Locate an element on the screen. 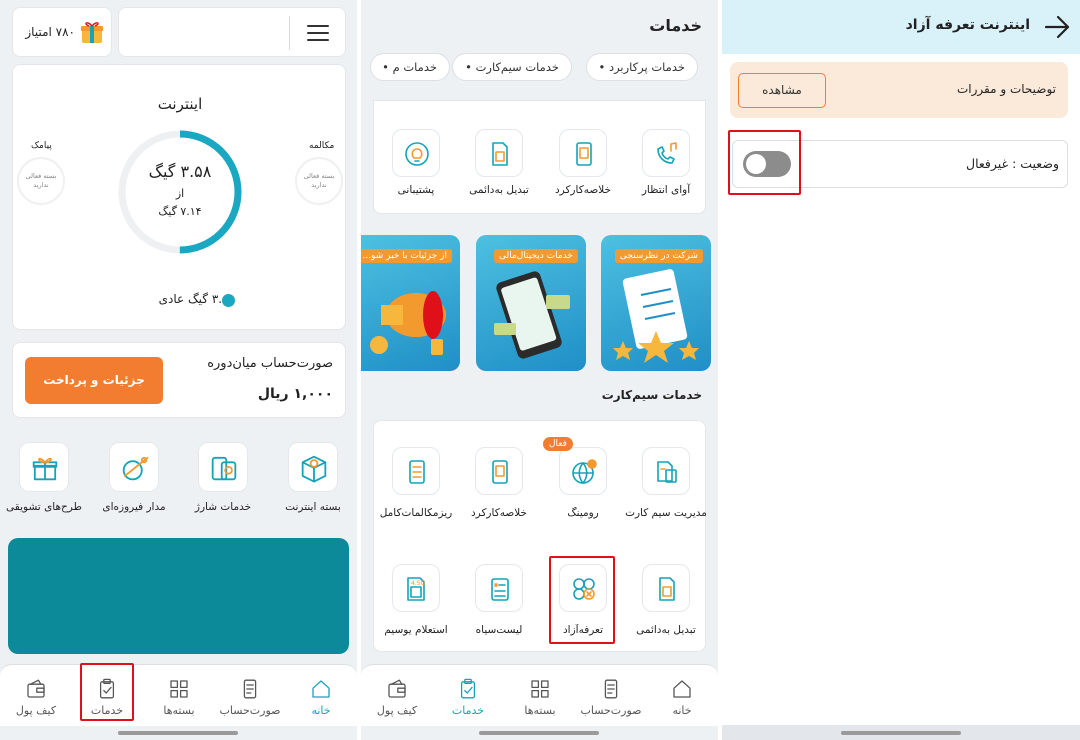 Image resolution: width=1080 pixels, height=740 pixels. quick-action-label: خدمات شارژ is located at coordinates (223, 507).